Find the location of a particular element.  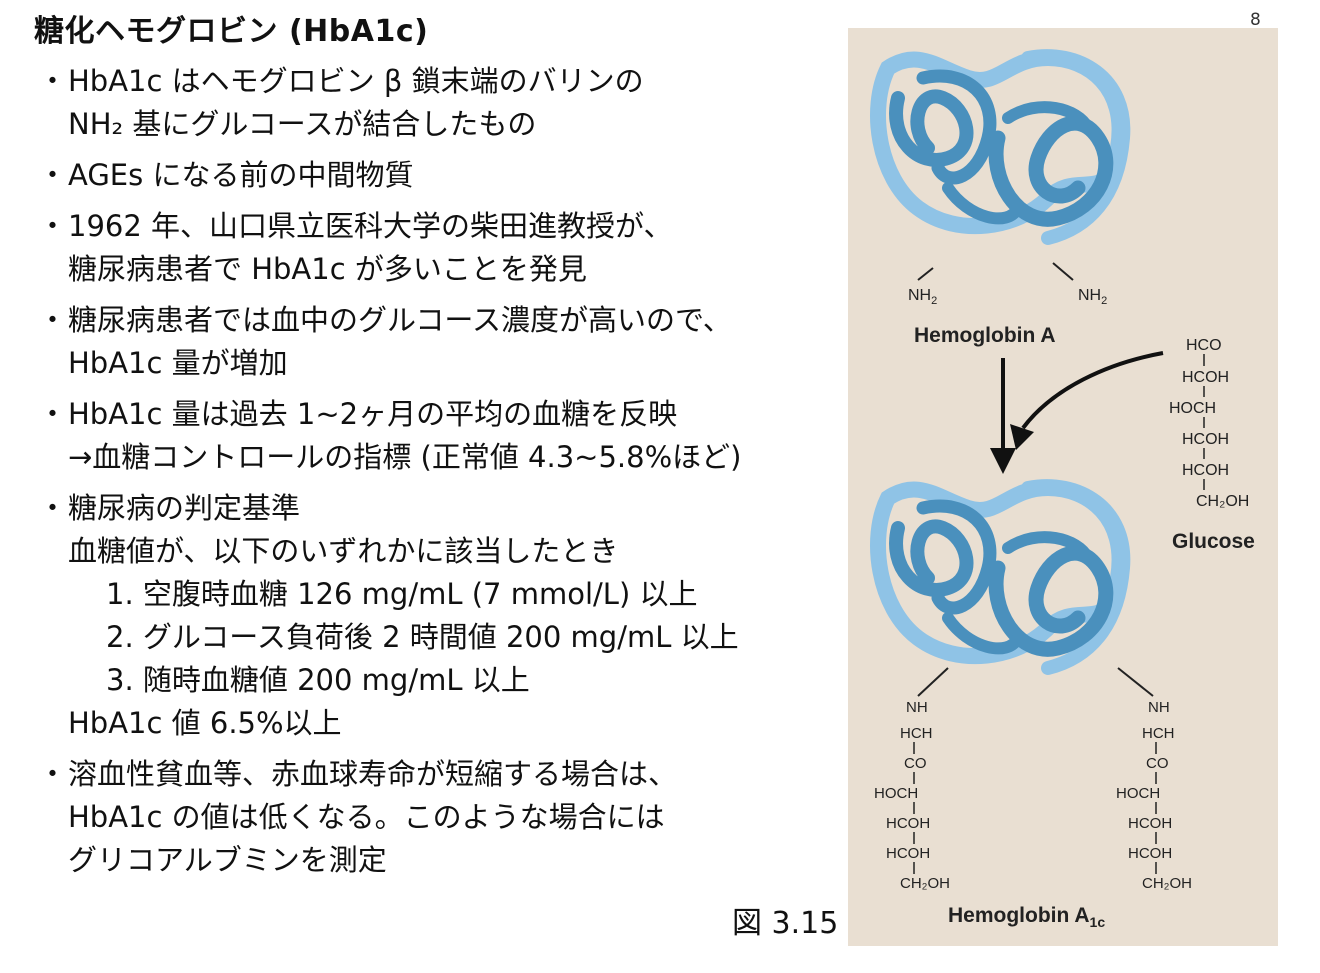

bullet-line: 糖尿病の判定基準 is located at coordinates (184, 508).